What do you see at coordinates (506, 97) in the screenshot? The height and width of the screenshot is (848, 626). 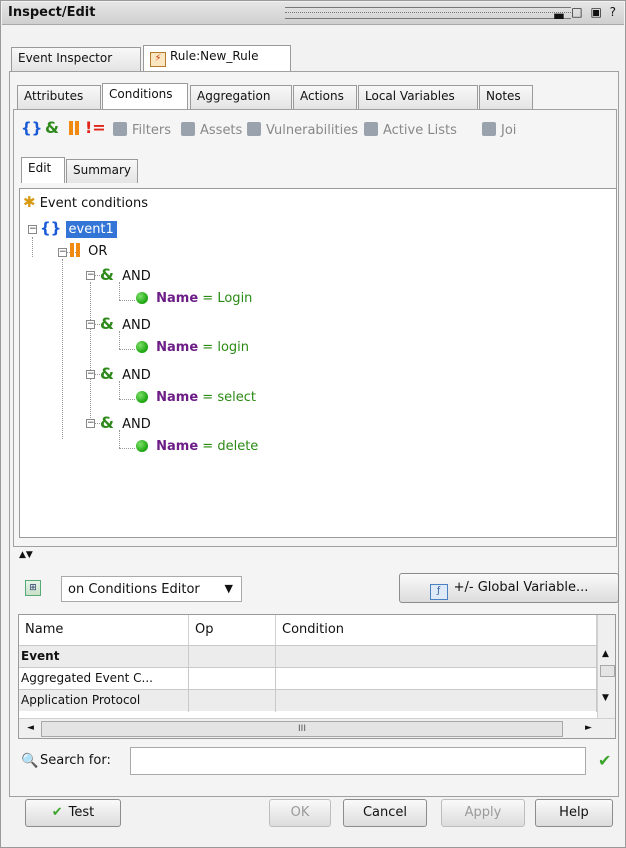 I see `tab-notes: Notes` at bounding box center [506, 97].